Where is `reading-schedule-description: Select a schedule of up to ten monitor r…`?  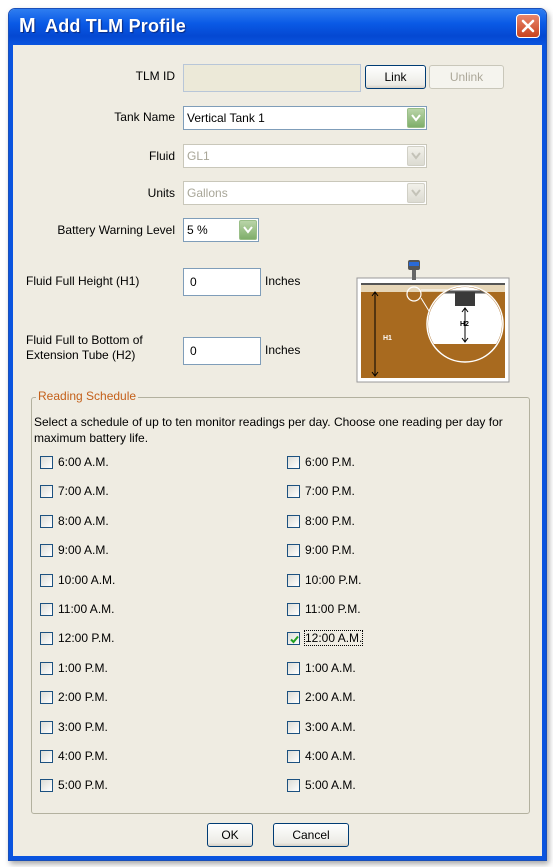
reading-schedule-description: Select a schedule of up to ten monitor r… is located at coordinates (268, 430).